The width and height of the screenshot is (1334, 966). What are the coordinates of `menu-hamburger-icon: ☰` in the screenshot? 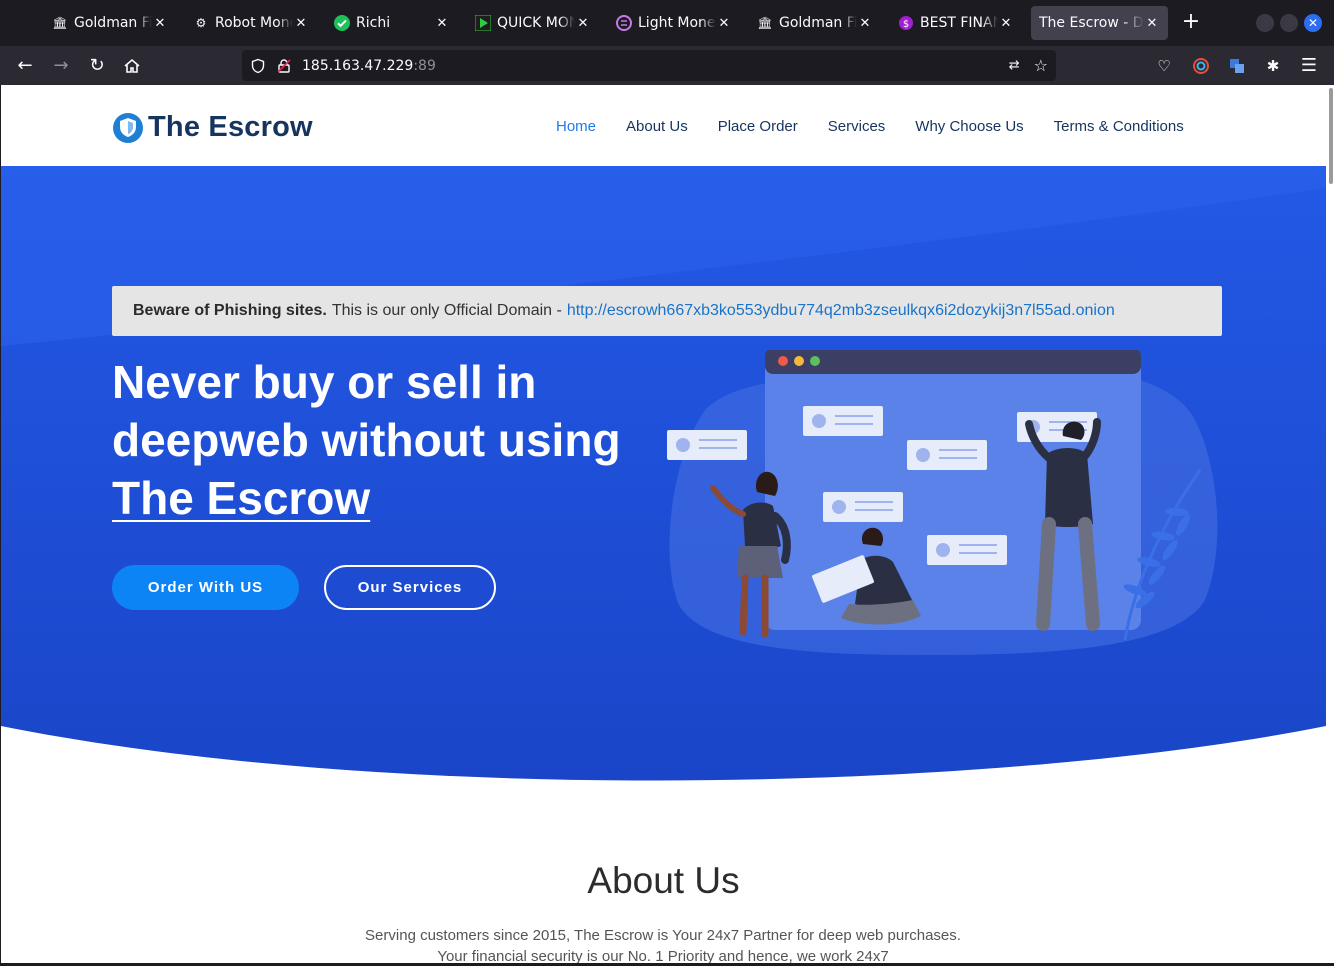 It's located at (1309, 66).